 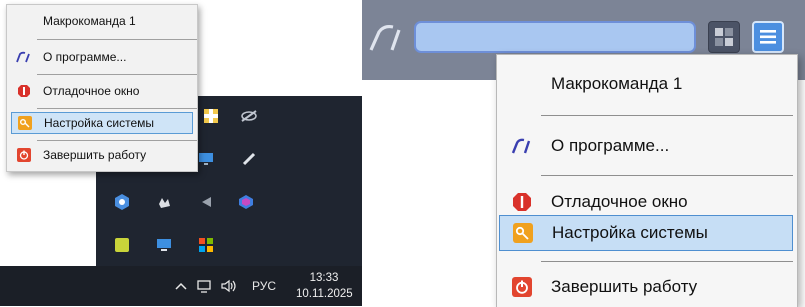 What do you see at coordinates (324, 294) in the screenshot?
I see `clock-date: 10.11.2025` at bounding box center [324, 294].